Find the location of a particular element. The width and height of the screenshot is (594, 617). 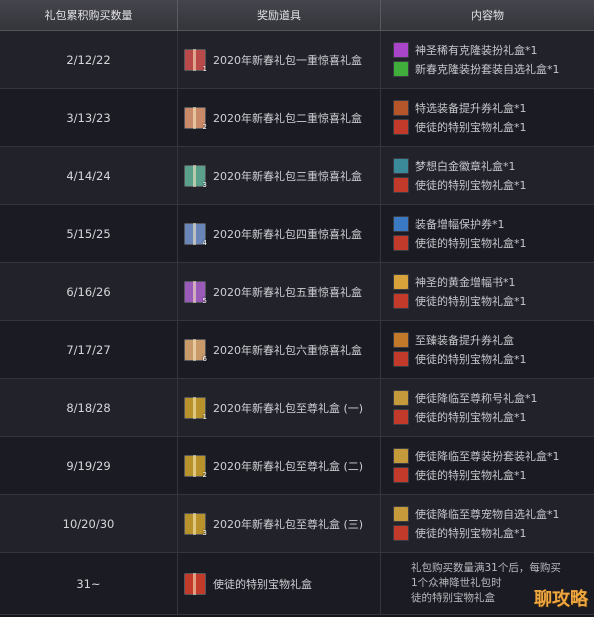

content-item: 使徒降临至尊称号礼盒*1 is located at coordinates (465, 398).